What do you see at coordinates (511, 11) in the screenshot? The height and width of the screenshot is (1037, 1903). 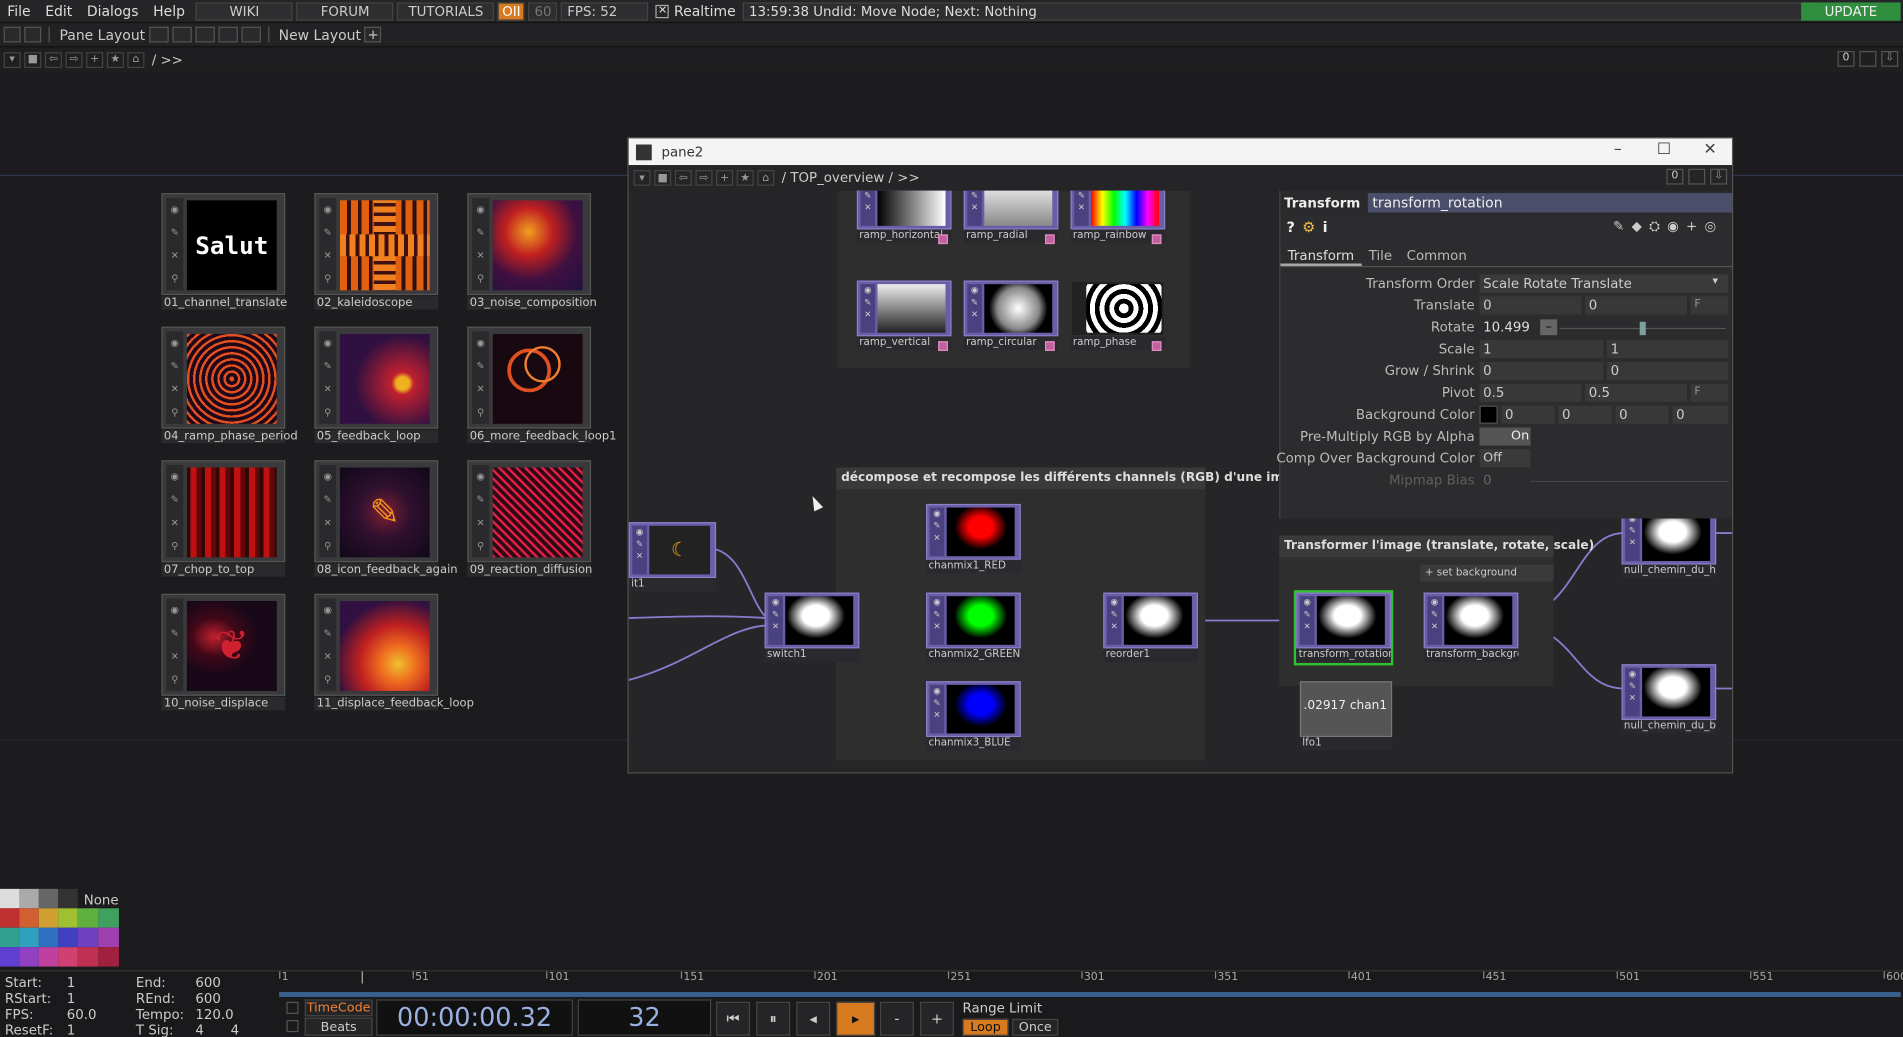 I see `oii-button: OII` at bounding box center [511, 11].